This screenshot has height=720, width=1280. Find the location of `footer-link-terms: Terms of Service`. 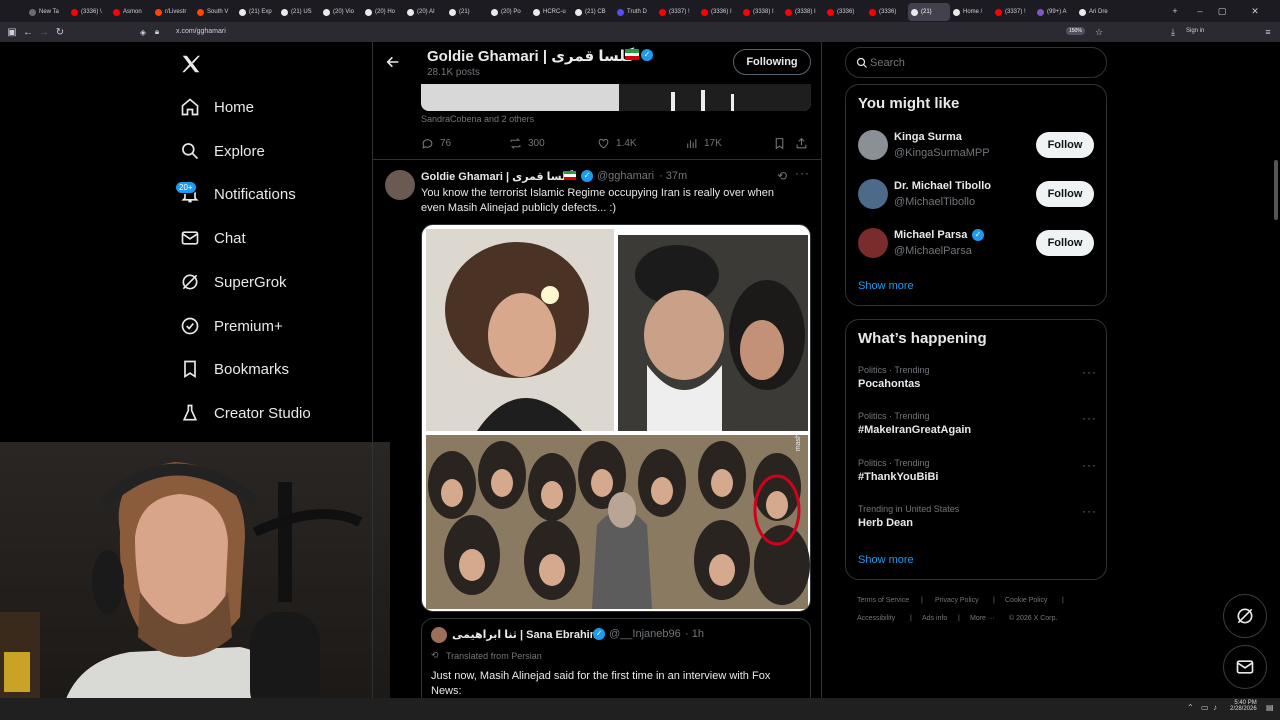

footer-link-terms: Terms of Service is located at coordinates (883, 600).